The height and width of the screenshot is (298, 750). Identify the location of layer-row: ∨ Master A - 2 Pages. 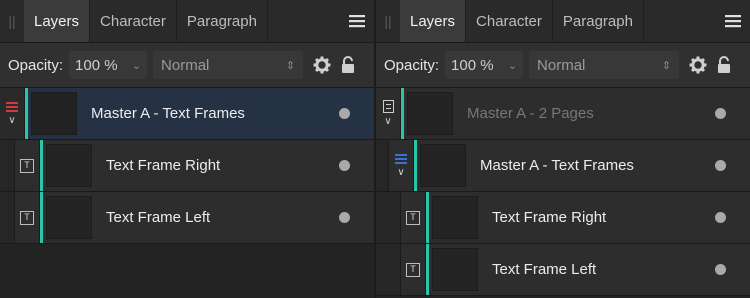
(563, 114).